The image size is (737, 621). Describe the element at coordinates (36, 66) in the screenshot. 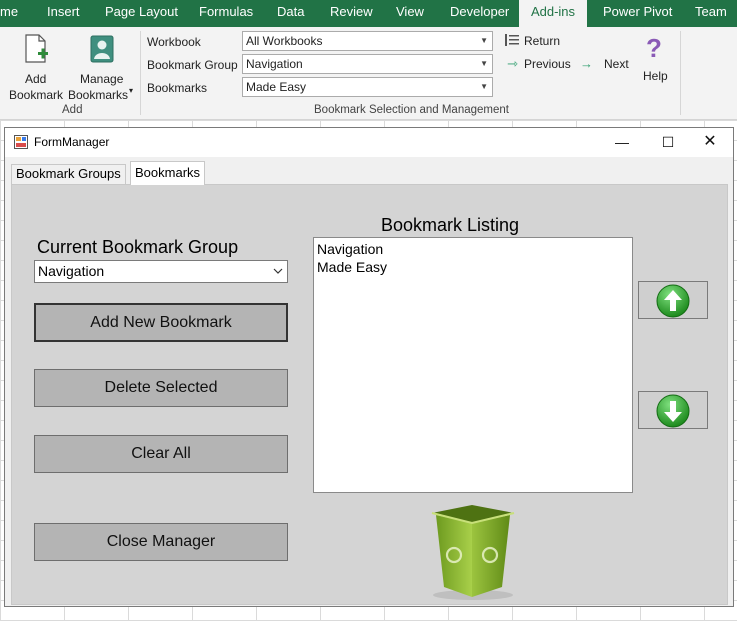

I see `add-bookmark-button: Add Bookmark` at that location.